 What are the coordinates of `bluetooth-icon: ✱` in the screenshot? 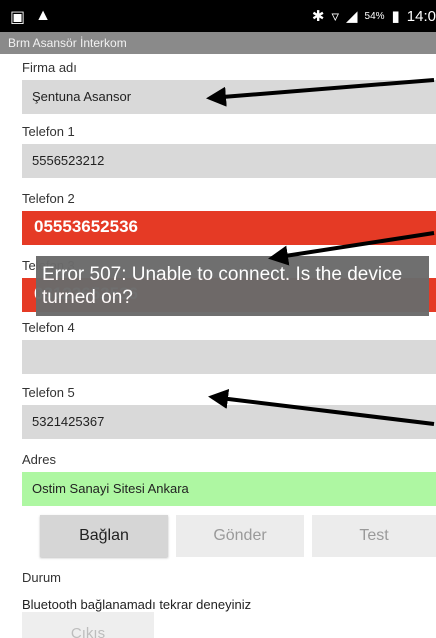 It's located at (318, 16).